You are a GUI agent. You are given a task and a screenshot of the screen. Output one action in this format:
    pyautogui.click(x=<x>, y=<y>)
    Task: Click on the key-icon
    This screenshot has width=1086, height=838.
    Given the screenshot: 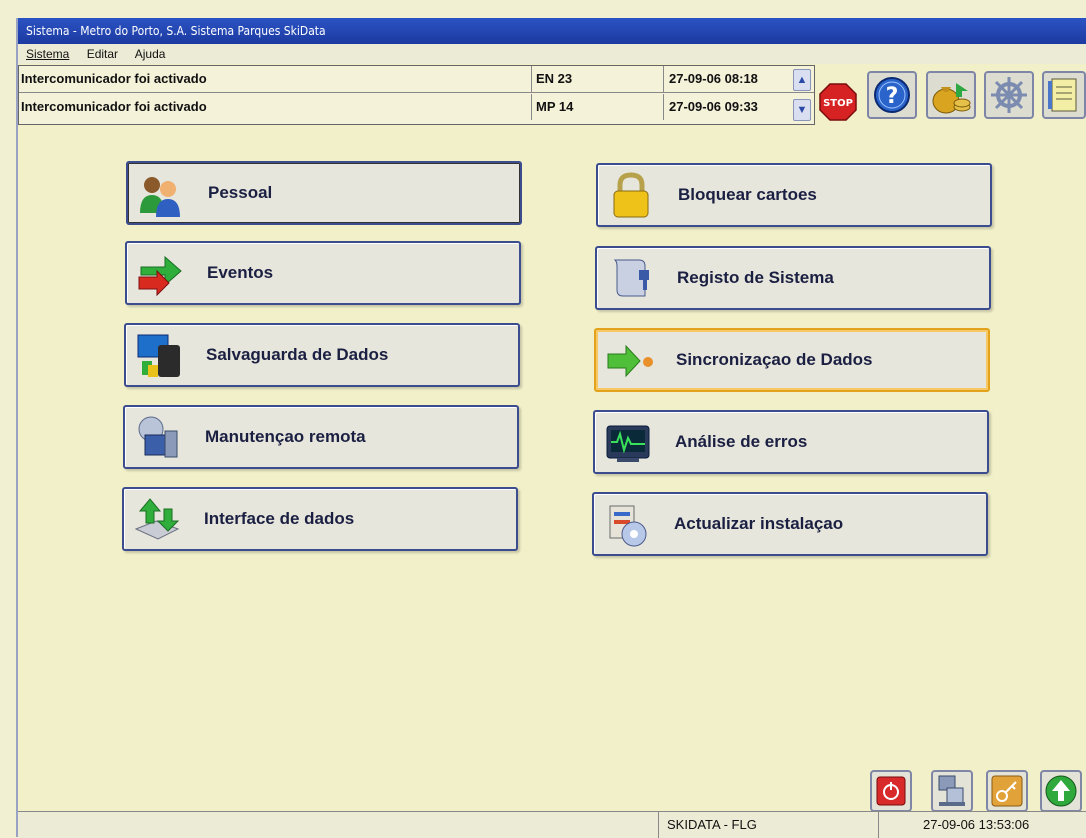 What is the action you would take?
    pyautogui.click(x=1007, y=791)
    